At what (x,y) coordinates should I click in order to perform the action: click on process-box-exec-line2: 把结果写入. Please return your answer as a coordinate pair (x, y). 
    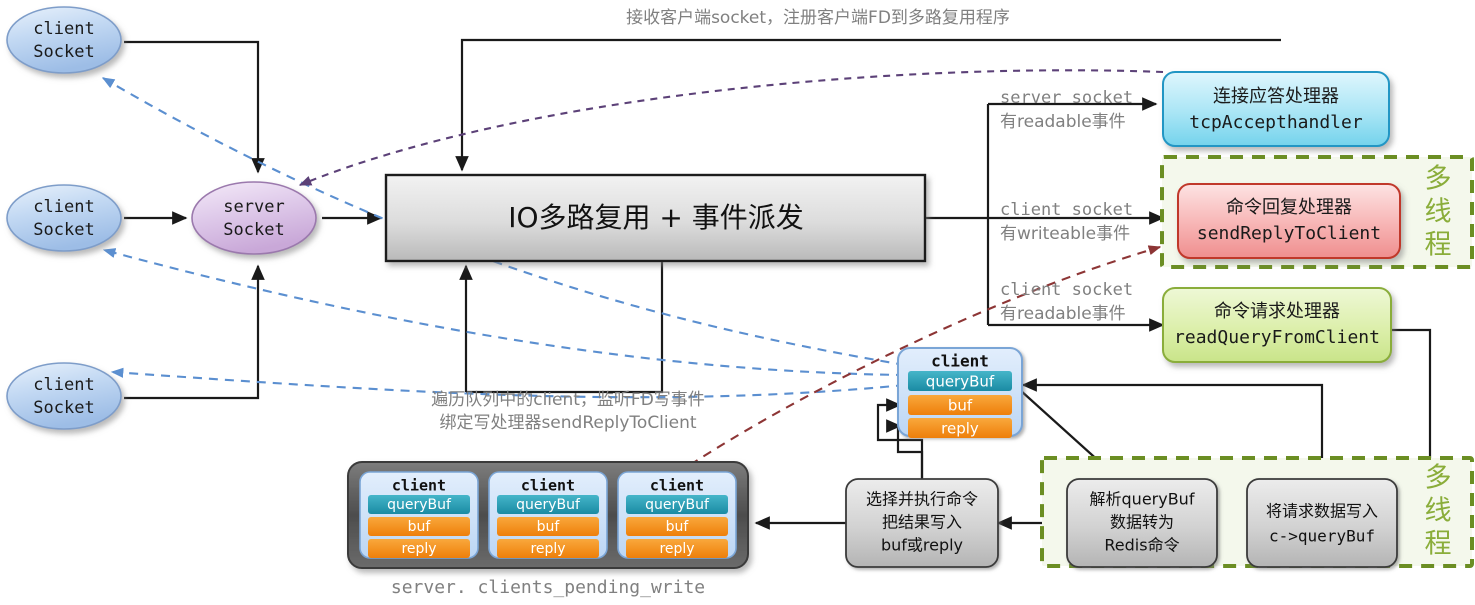
    Looking at the image, I should click on (922, 522).